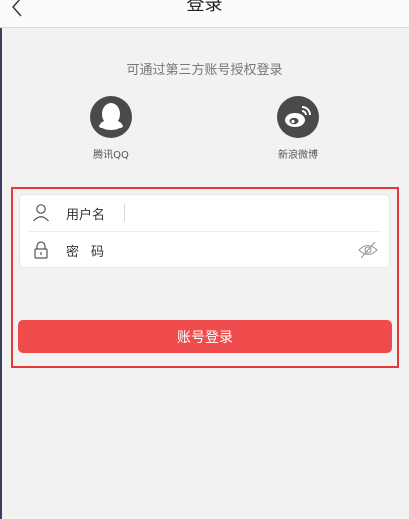 The width and height of the screenshot is (409, 519). I want to click on password-input, so click(244, 251).